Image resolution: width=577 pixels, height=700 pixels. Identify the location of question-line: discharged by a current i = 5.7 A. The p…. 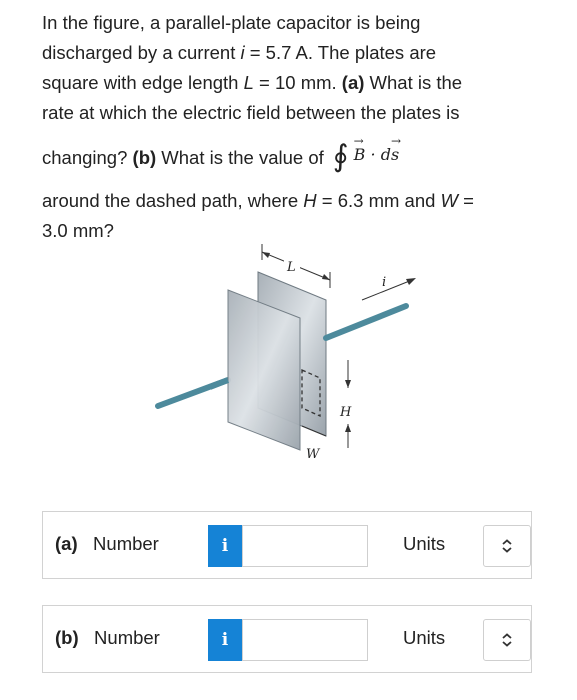
(292, 53).